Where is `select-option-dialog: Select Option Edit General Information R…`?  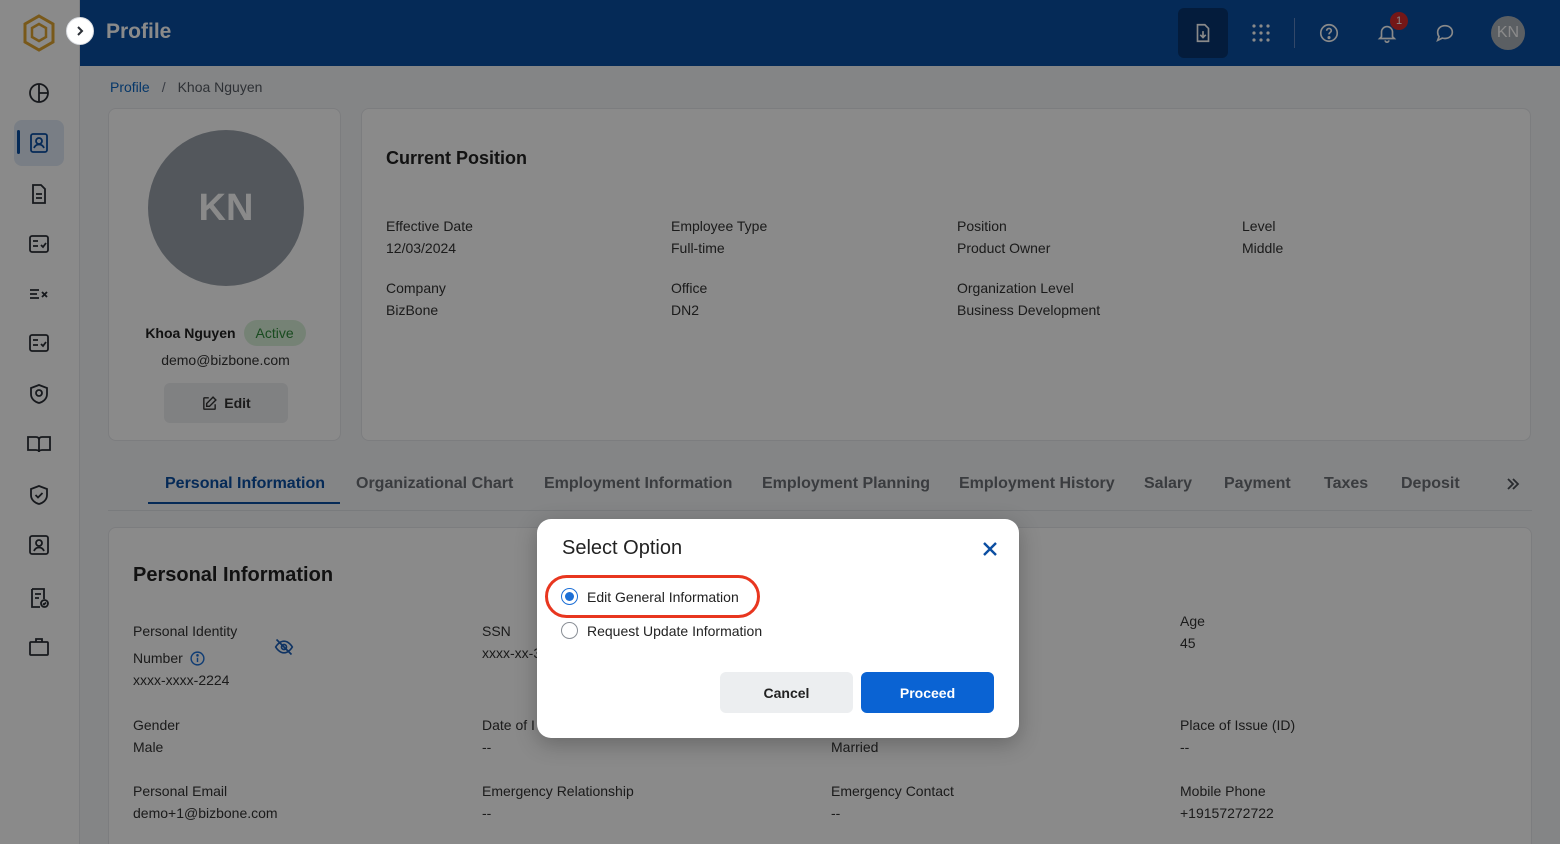
select-option-dialog: Select Option Edit General Information R… is located at coordinates (778, 628).